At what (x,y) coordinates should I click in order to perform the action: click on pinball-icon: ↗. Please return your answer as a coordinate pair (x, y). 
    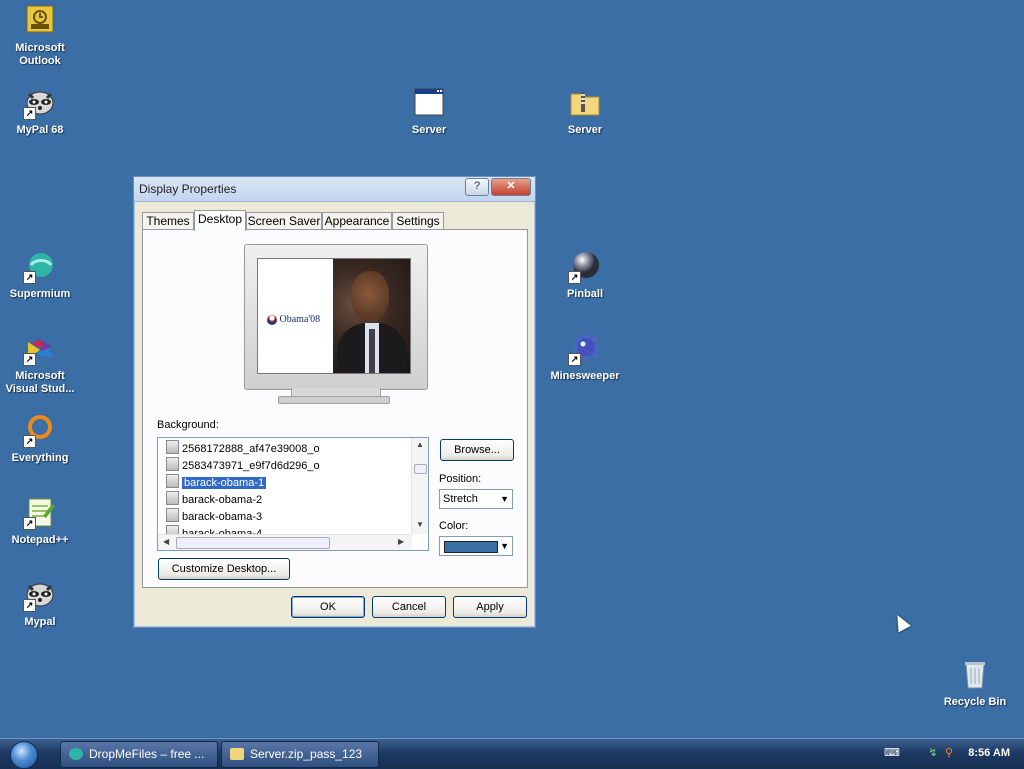
    Looking at the image, I should click on (585, 267).